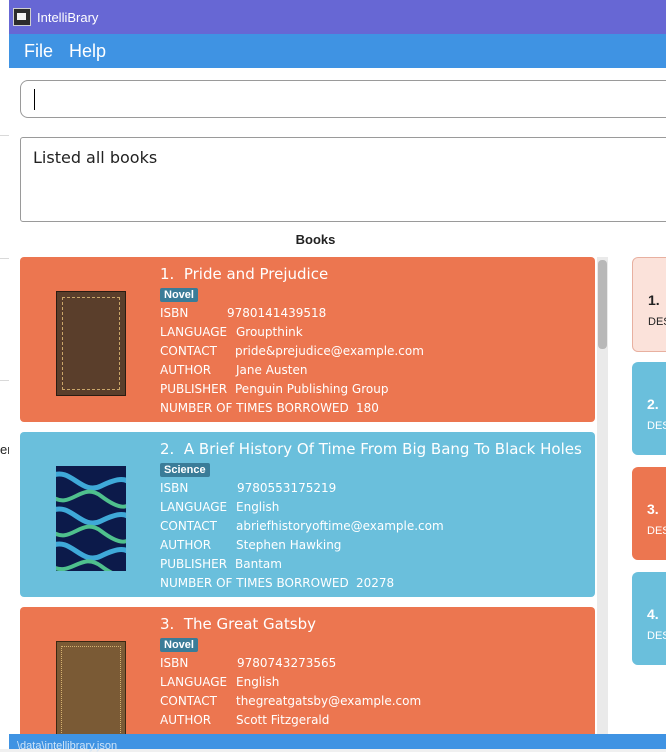  I want to click on storage-path: \data\intellibrary.json, so click(67, 746).